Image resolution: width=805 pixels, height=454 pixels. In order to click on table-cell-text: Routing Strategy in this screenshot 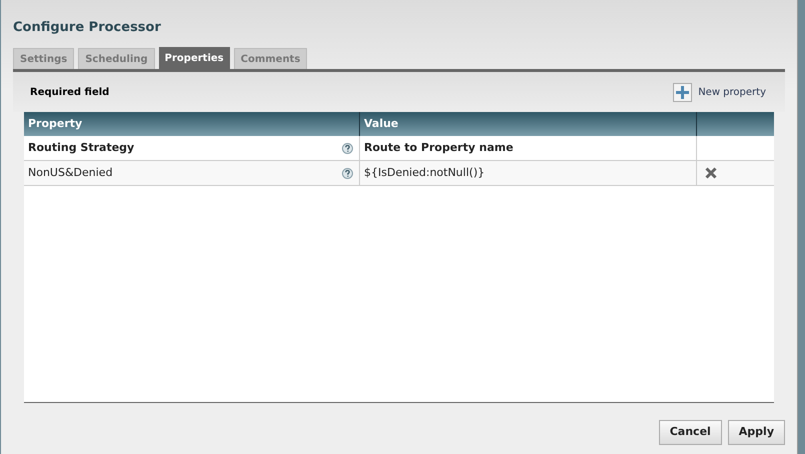, I will do `click(81, 148)`.